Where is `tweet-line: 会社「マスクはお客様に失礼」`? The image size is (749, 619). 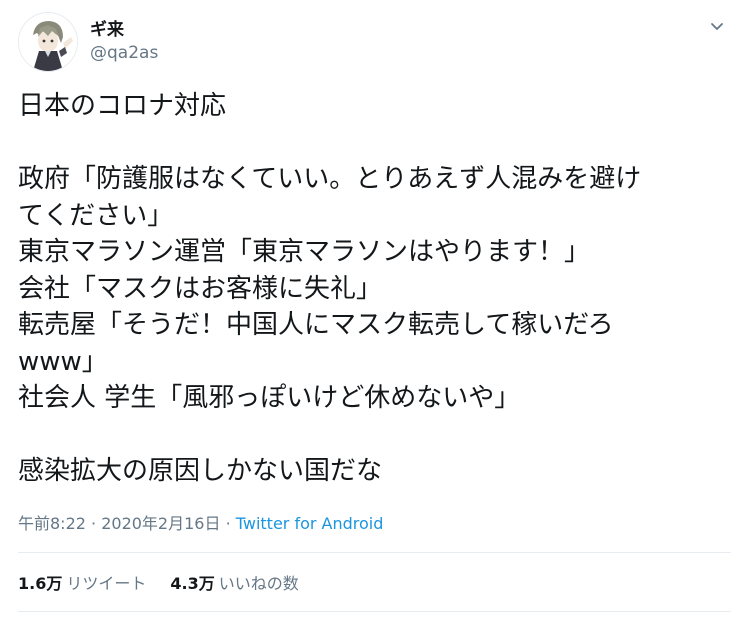 tweet-line: 会社「マスクはお客様に失礼」 is located at coordinates (200, 288).